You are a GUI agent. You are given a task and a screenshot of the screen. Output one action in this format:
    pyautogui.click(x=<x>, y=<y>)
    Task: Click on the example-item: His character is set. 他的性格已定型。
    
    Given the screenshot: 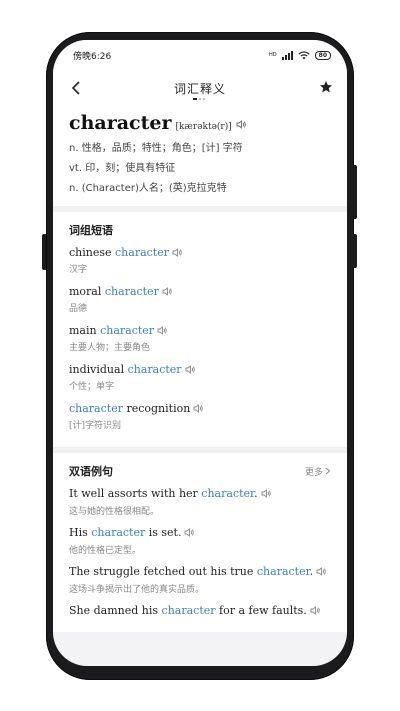 What is the action you would take?
    pyautogui.click(x=200, y=541)
    